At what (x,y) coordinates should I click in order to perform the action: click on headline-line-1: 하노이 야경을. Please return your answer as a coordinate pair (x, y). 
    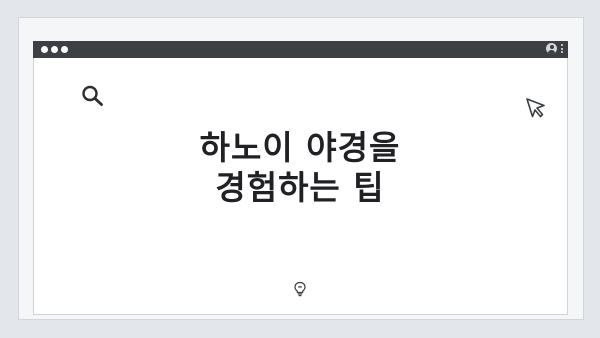
    Looking at the image, I should click on (300, 147).